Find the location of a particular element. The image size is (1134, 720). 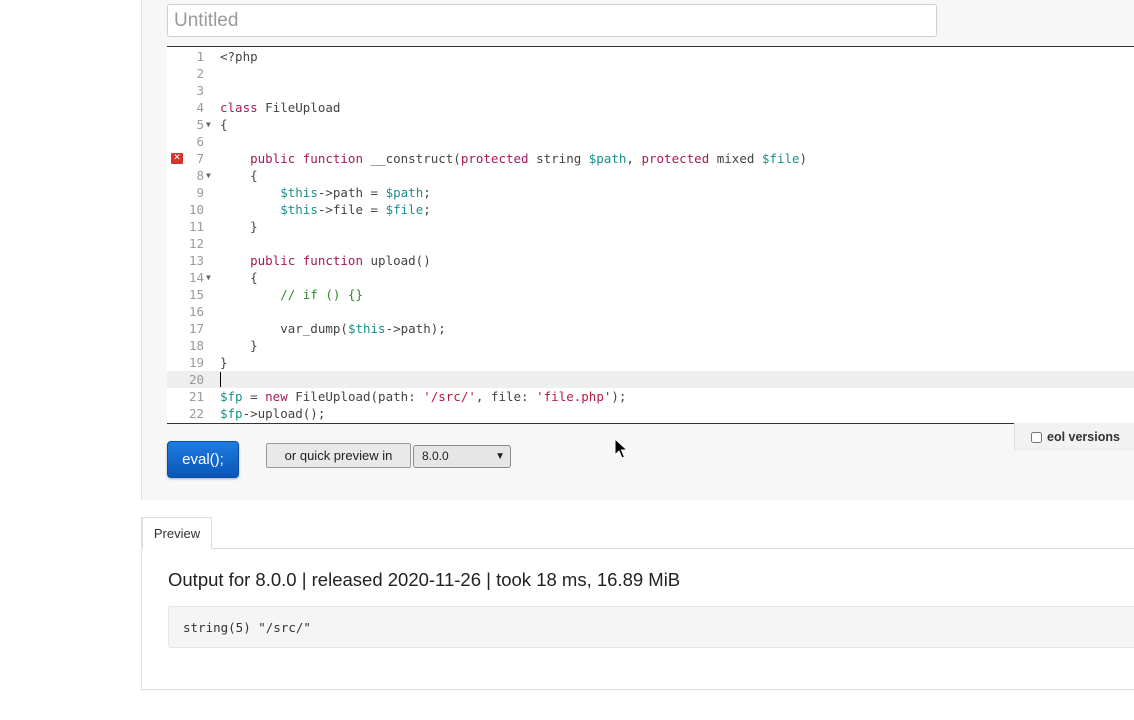

code-text: <?php is located at coordinates (239, 56).